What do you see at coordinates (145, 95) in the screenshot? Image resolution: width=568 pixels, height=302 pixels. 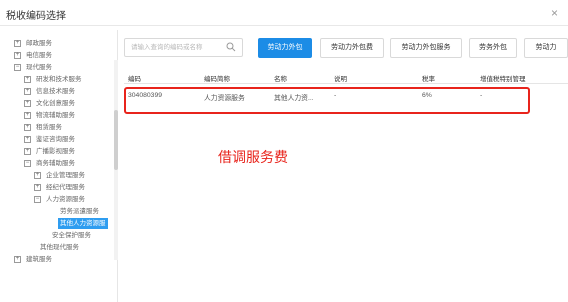 I see `cell-code: 304080399` at bounding box center [145, 95].